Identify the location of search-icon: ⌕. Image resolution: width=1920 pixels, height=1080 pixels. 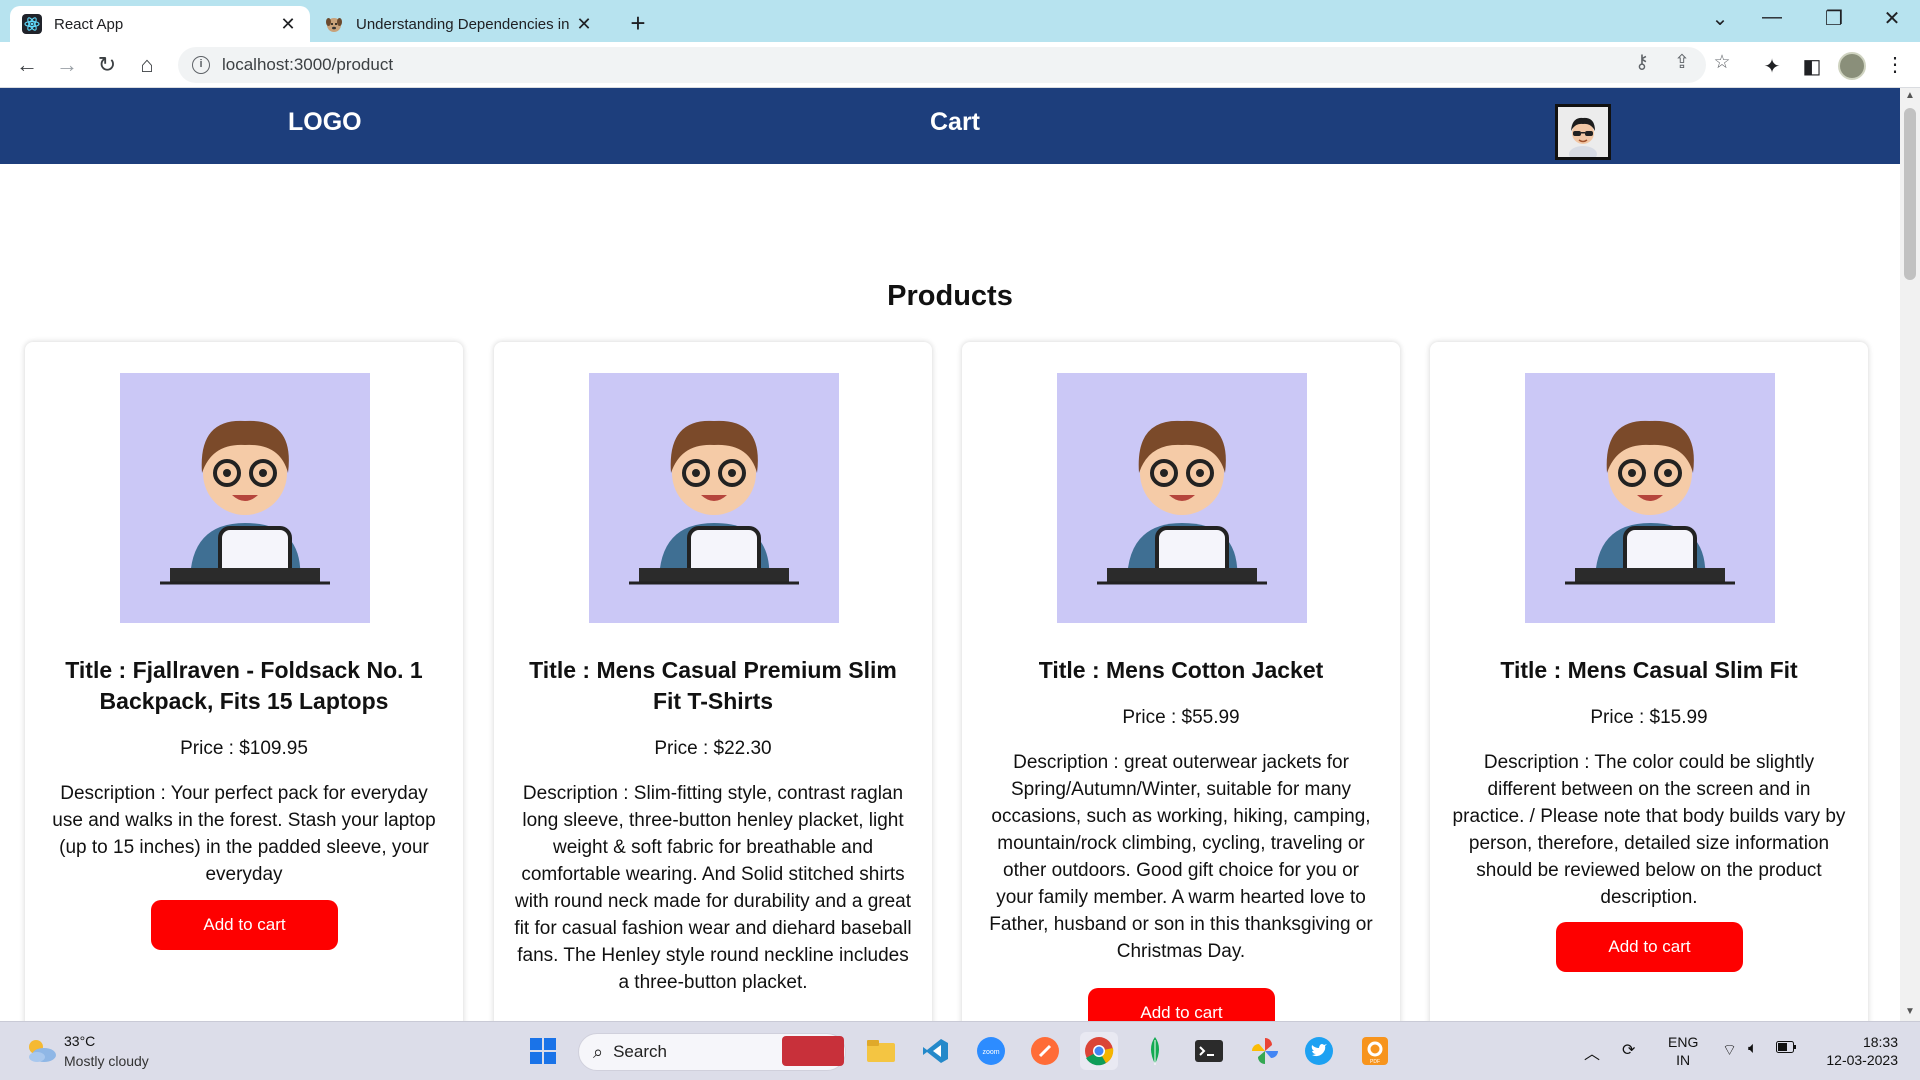
(598, 1051).